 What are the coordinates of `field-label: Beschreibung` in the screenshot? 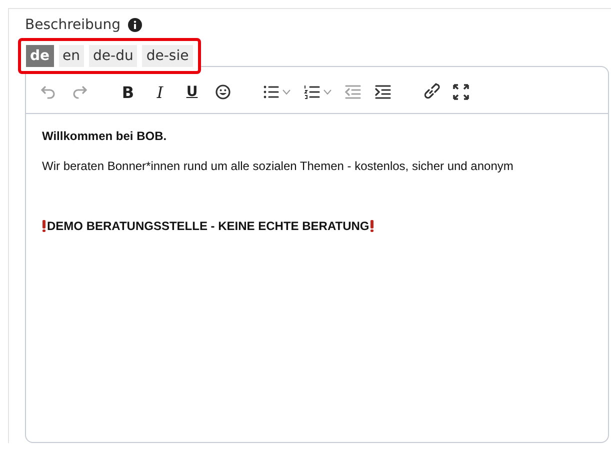 It's located at (73, 25).